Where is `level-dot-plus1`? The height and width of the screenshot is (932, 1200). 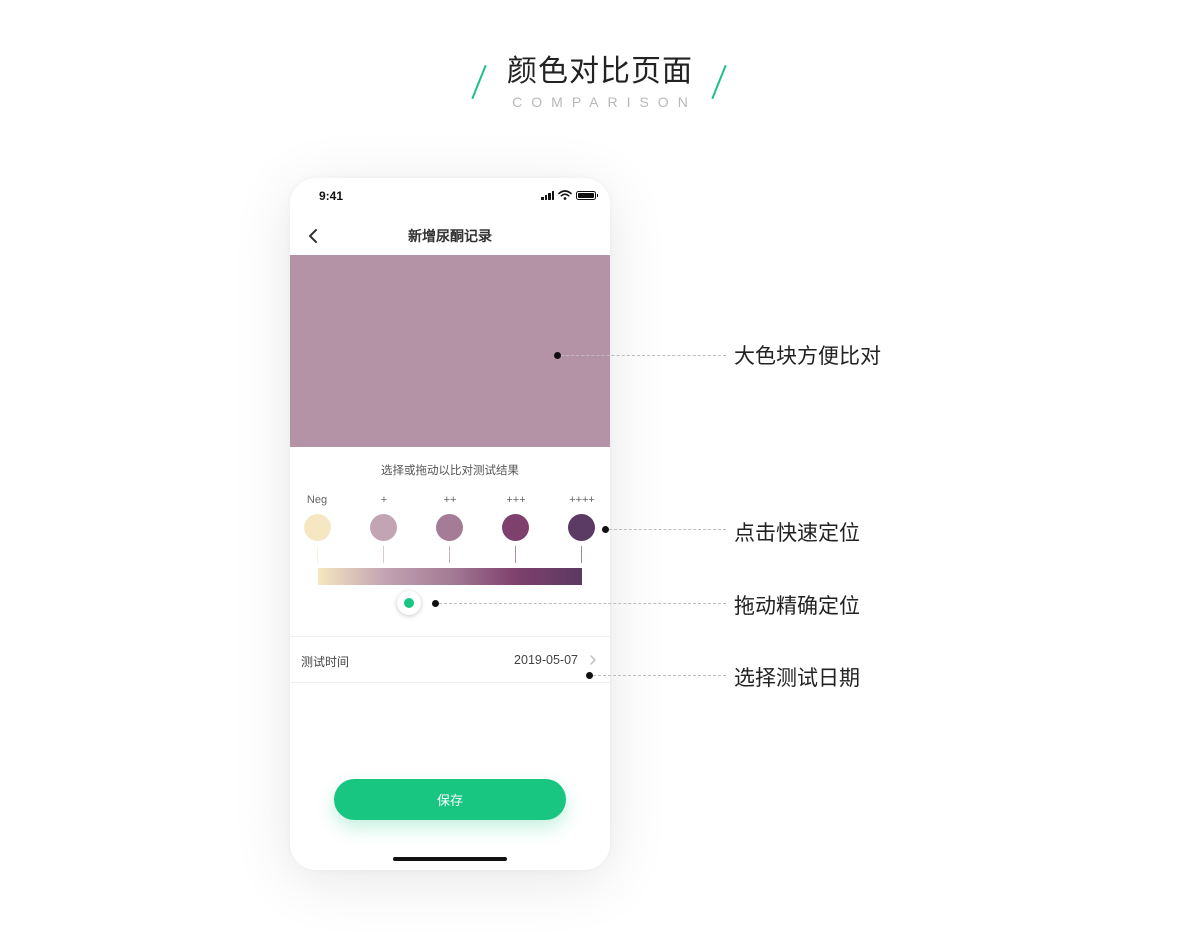 level-dot-plus1 is located at coordinates (383, 527).